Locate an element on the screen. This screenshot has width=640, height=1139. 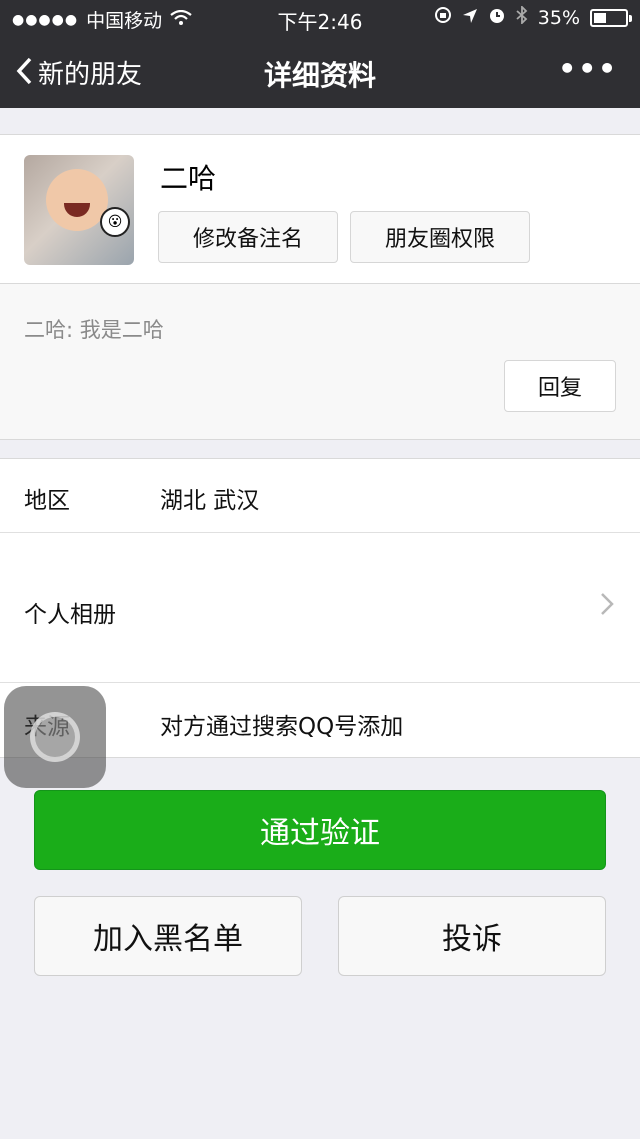
more-options-button: ••• is located at coordinates (588, 68).